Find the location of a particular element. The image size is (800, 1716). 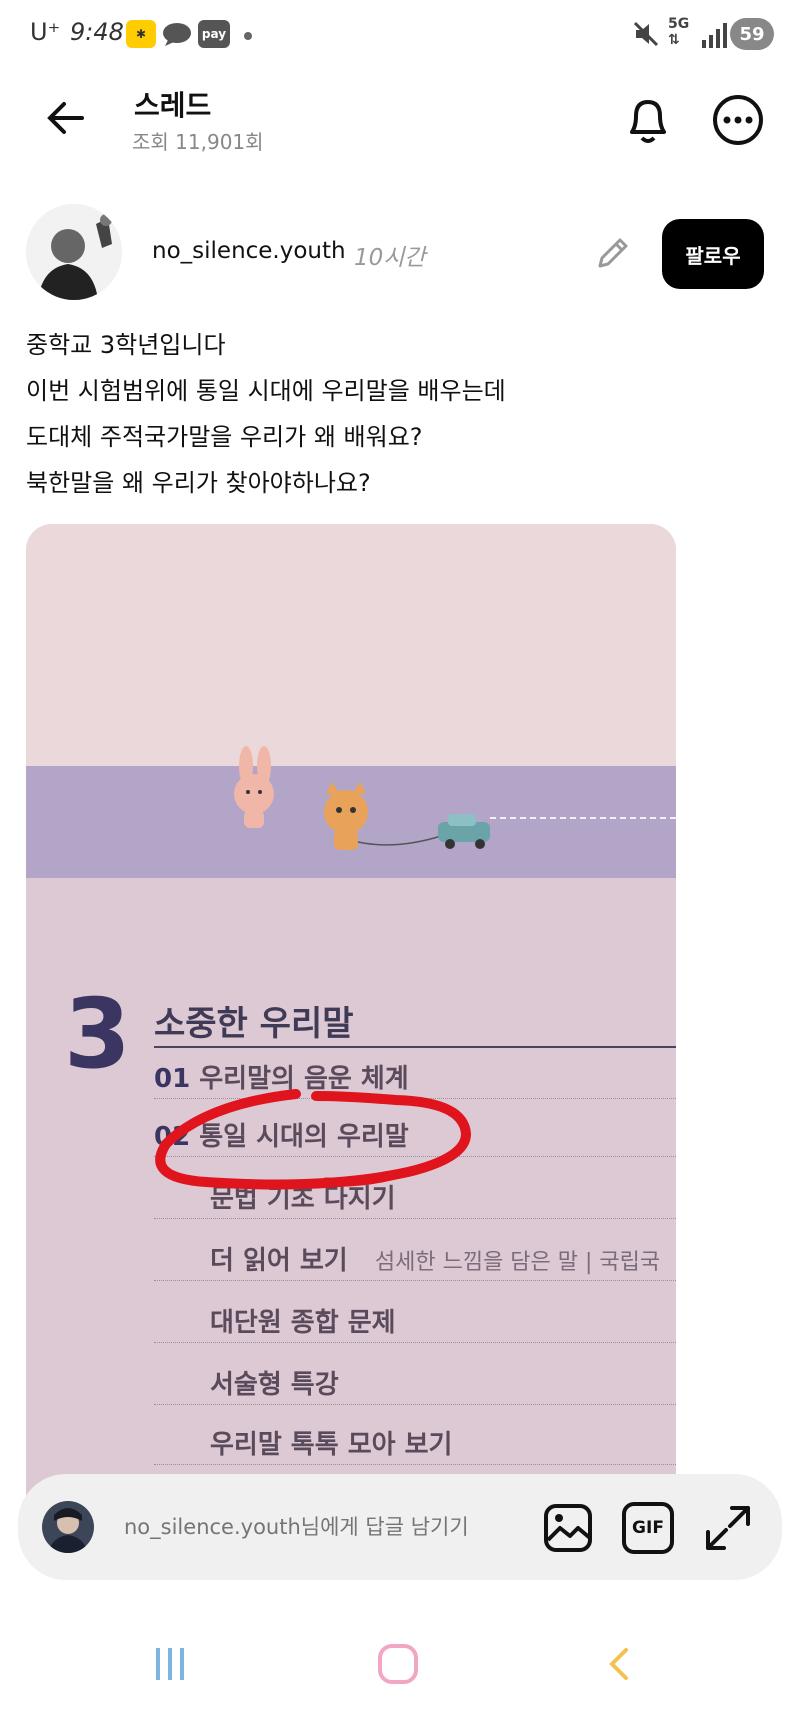

back-button is located at coordinates (66, 118).